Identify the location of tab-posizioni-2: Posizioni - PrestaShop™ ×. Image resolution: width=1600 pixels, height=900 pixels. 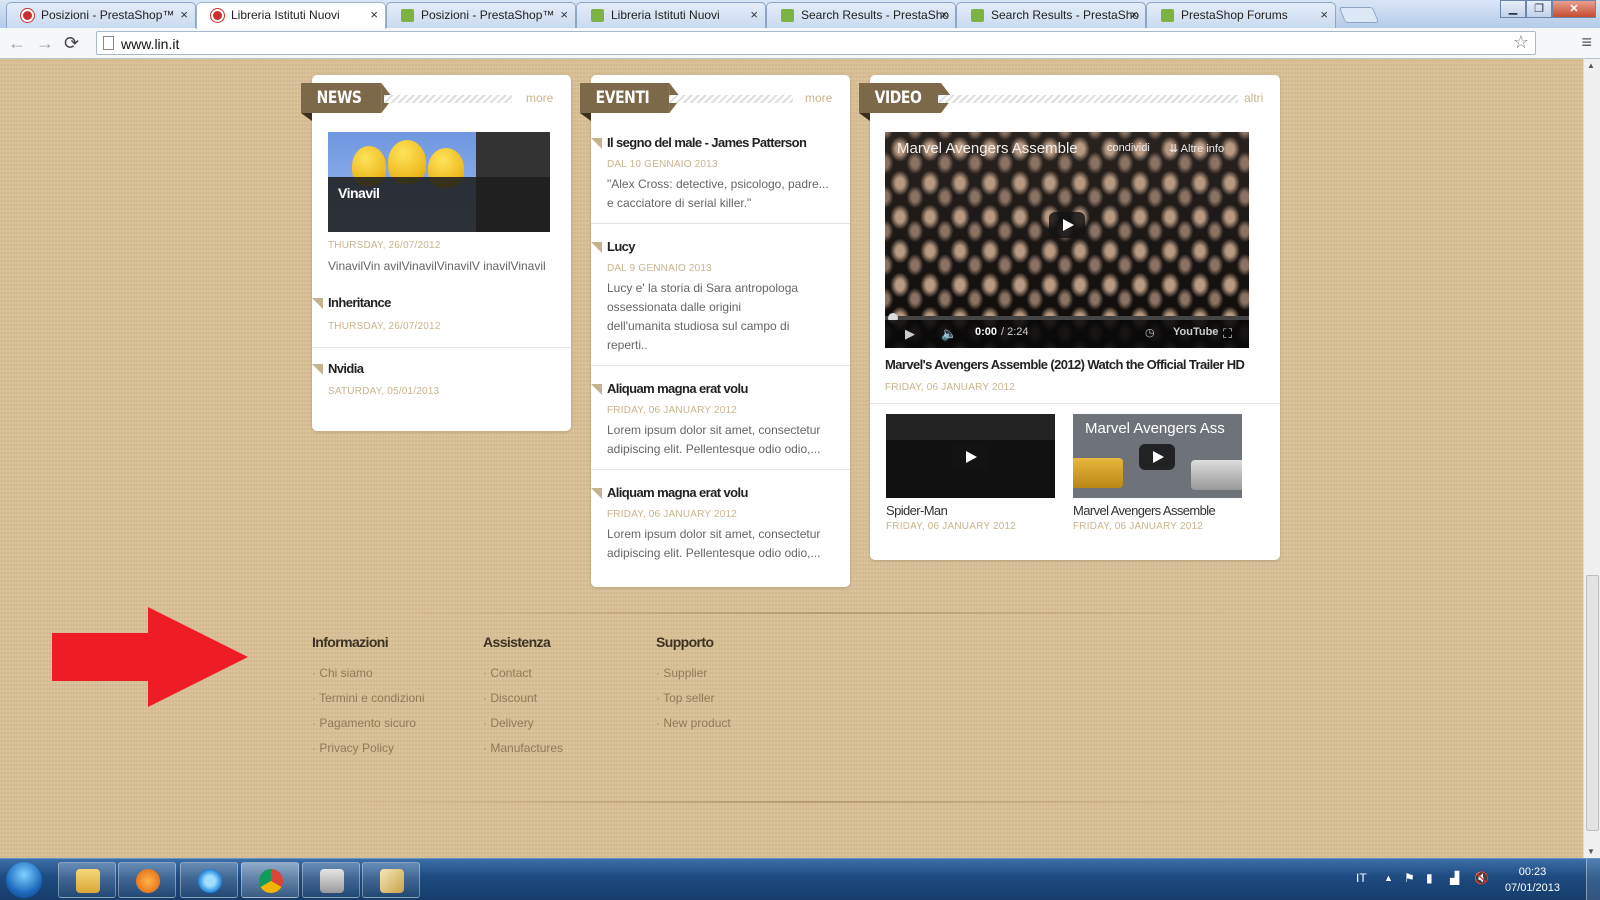
(481, 15).